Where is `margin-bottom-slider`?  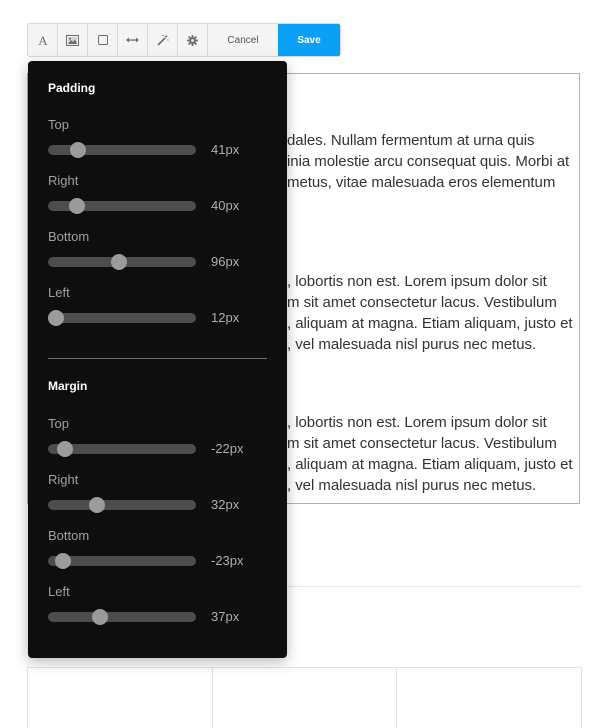
margin-bottom-slider is located at coordinates (122, 561).